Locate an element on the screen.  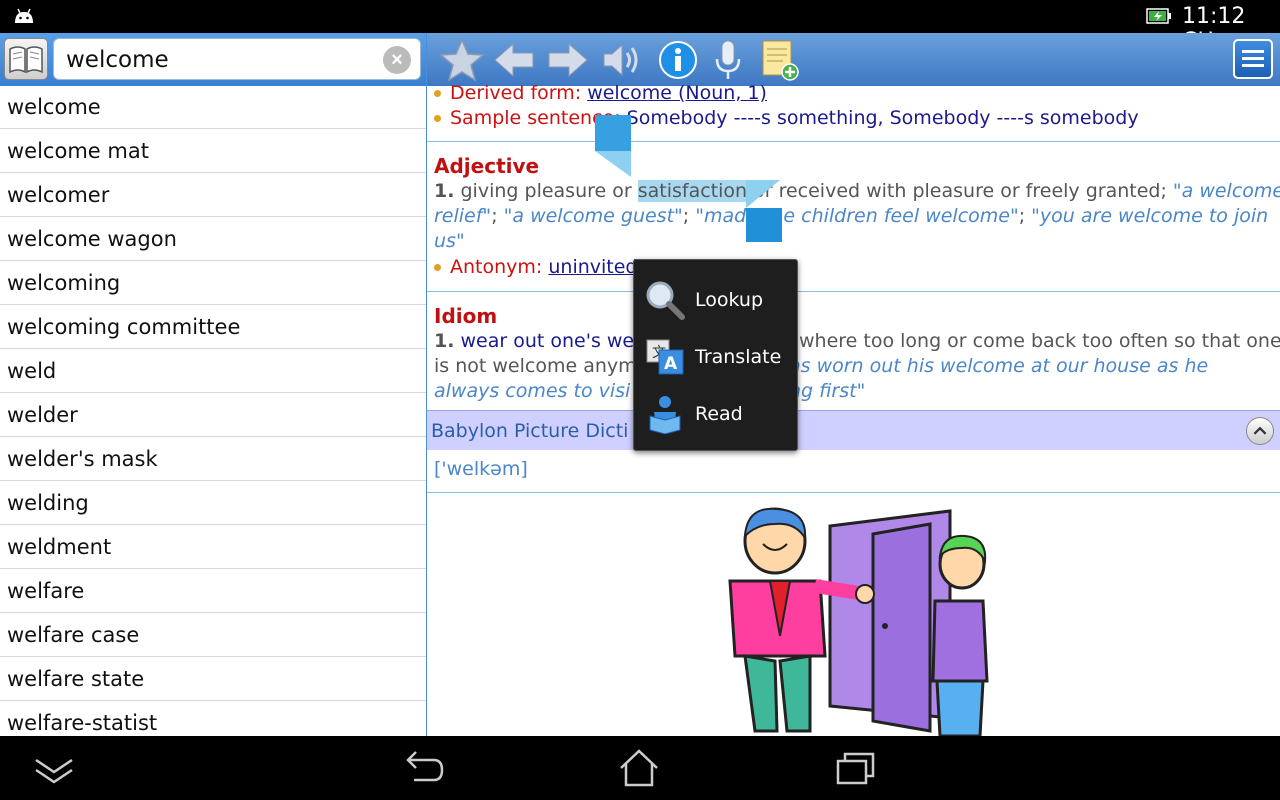
home-icon is located at coordinates (639, 768).